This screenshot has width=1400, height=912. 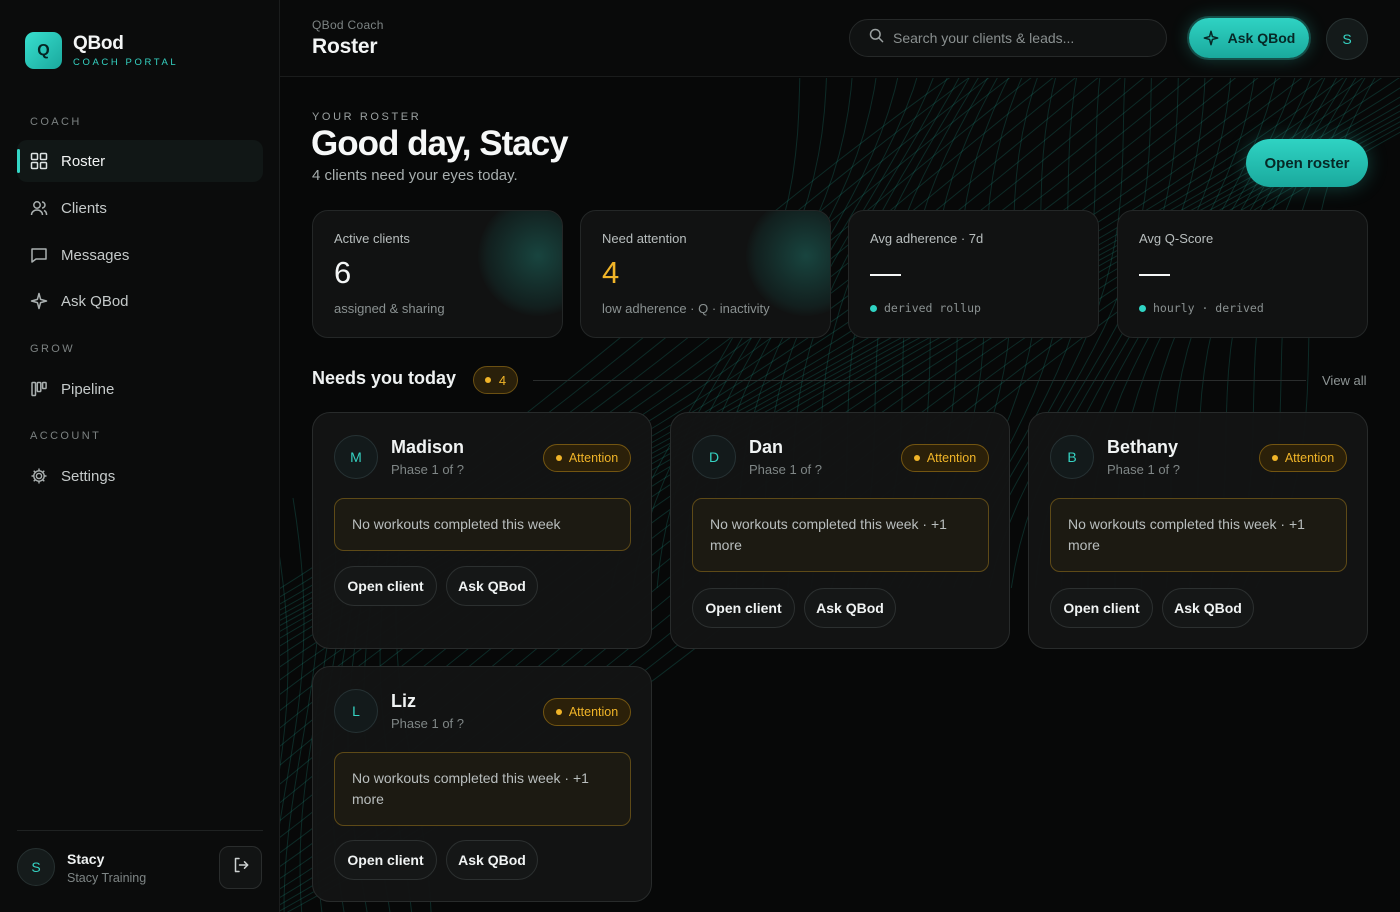 I want to click on stat-glow, so click(x=520, y=263).